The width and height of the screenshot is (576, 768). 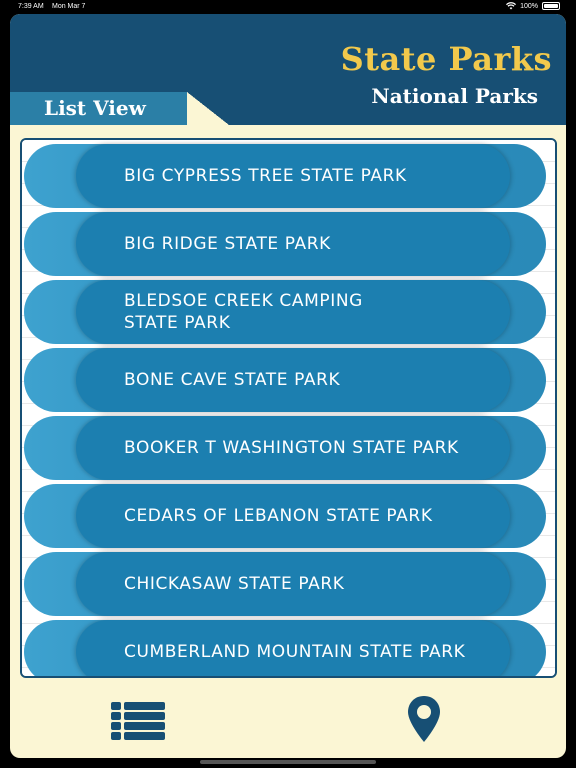 What do you see at coordinates (234, 584) in the screenshot?
I see `list-item-label: CHICKASAW STATE PARK` at bounding box center [234, 584].